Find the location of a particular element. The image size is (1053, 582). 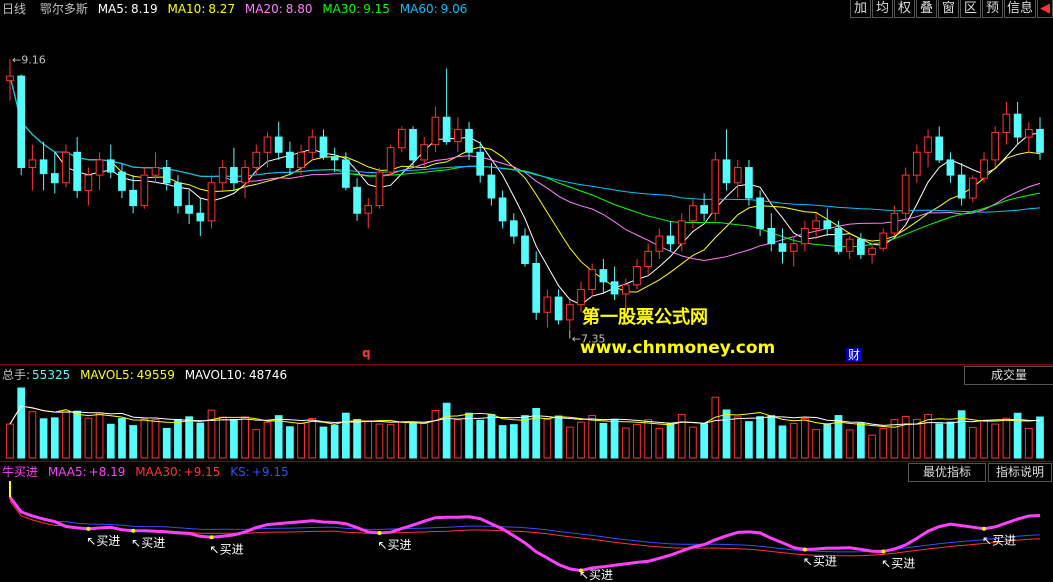

finance-marker: 财 is located at coordinates (854, 355).